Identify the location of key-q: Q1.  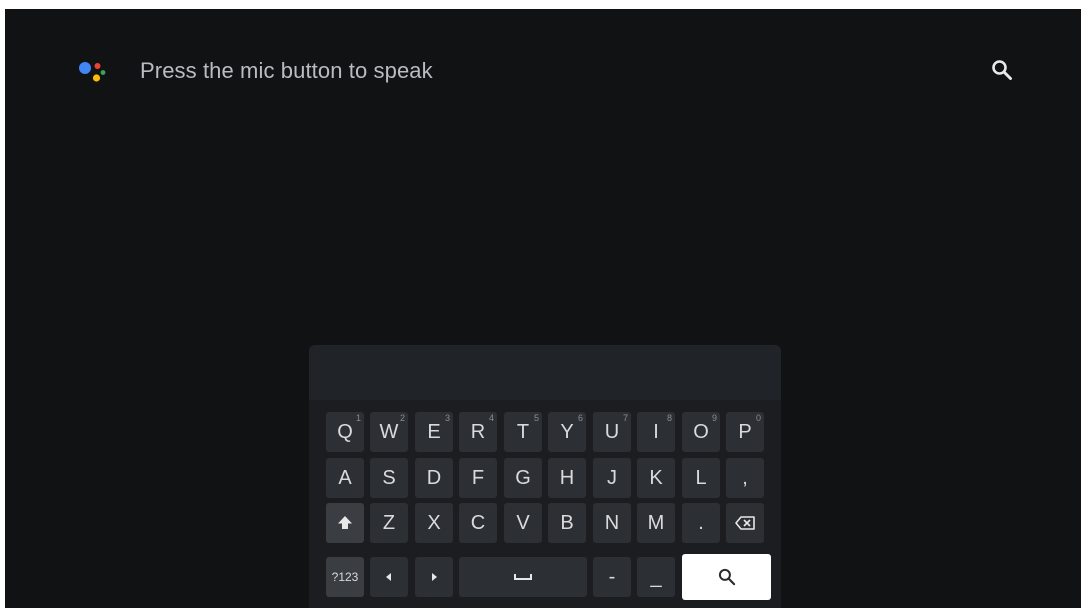
(345, 432).